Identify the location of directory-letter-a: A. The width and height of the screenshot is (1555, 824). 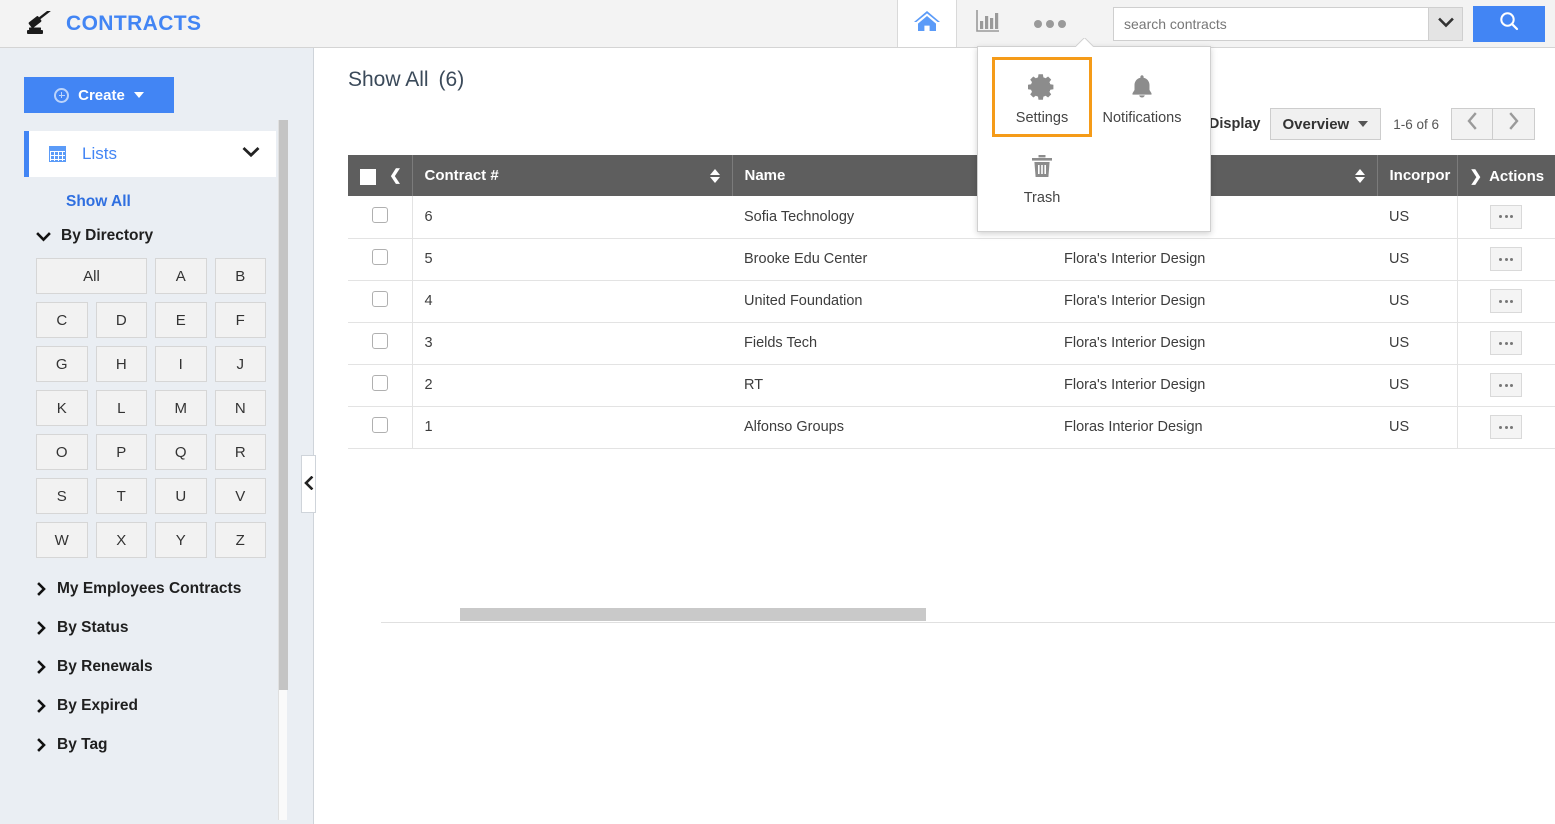
(181, 276).